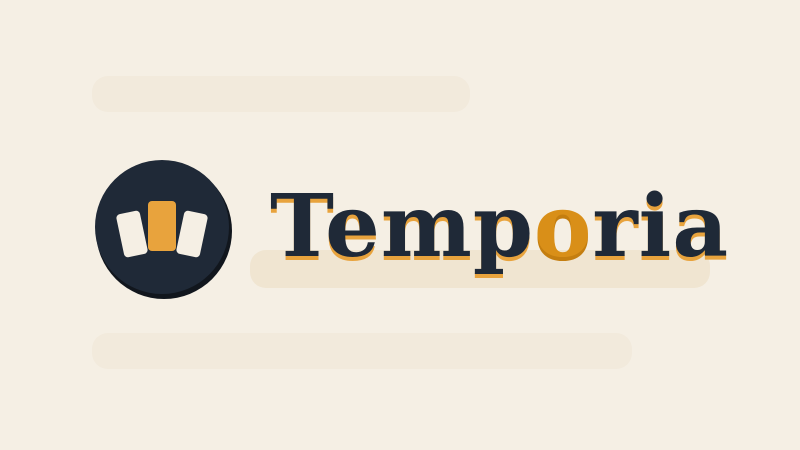  What do you see at coordinates (563, 226) in the screenshot?
I see `wordmark-accent-letter: o` at bounding box center [563, 226].